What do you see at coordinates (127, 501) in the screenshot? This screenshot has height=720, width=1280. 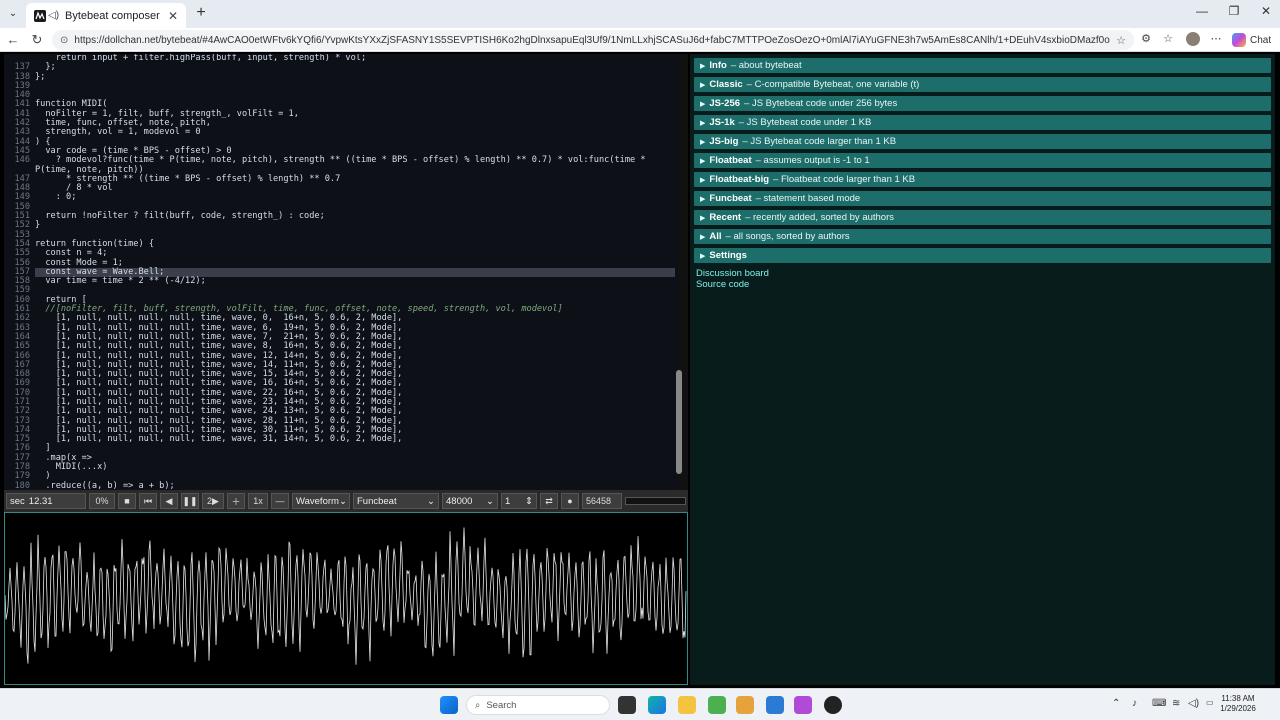 I see `stop-icon: ■` at bounding box center [127, 501].